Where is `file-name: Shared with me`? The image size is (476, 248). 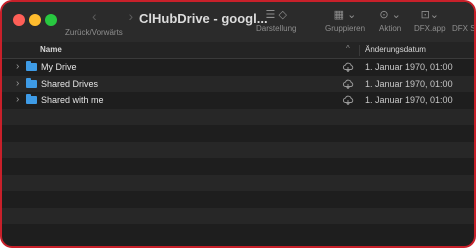 file-name: Shared with me is located at coordinates (72, 100).